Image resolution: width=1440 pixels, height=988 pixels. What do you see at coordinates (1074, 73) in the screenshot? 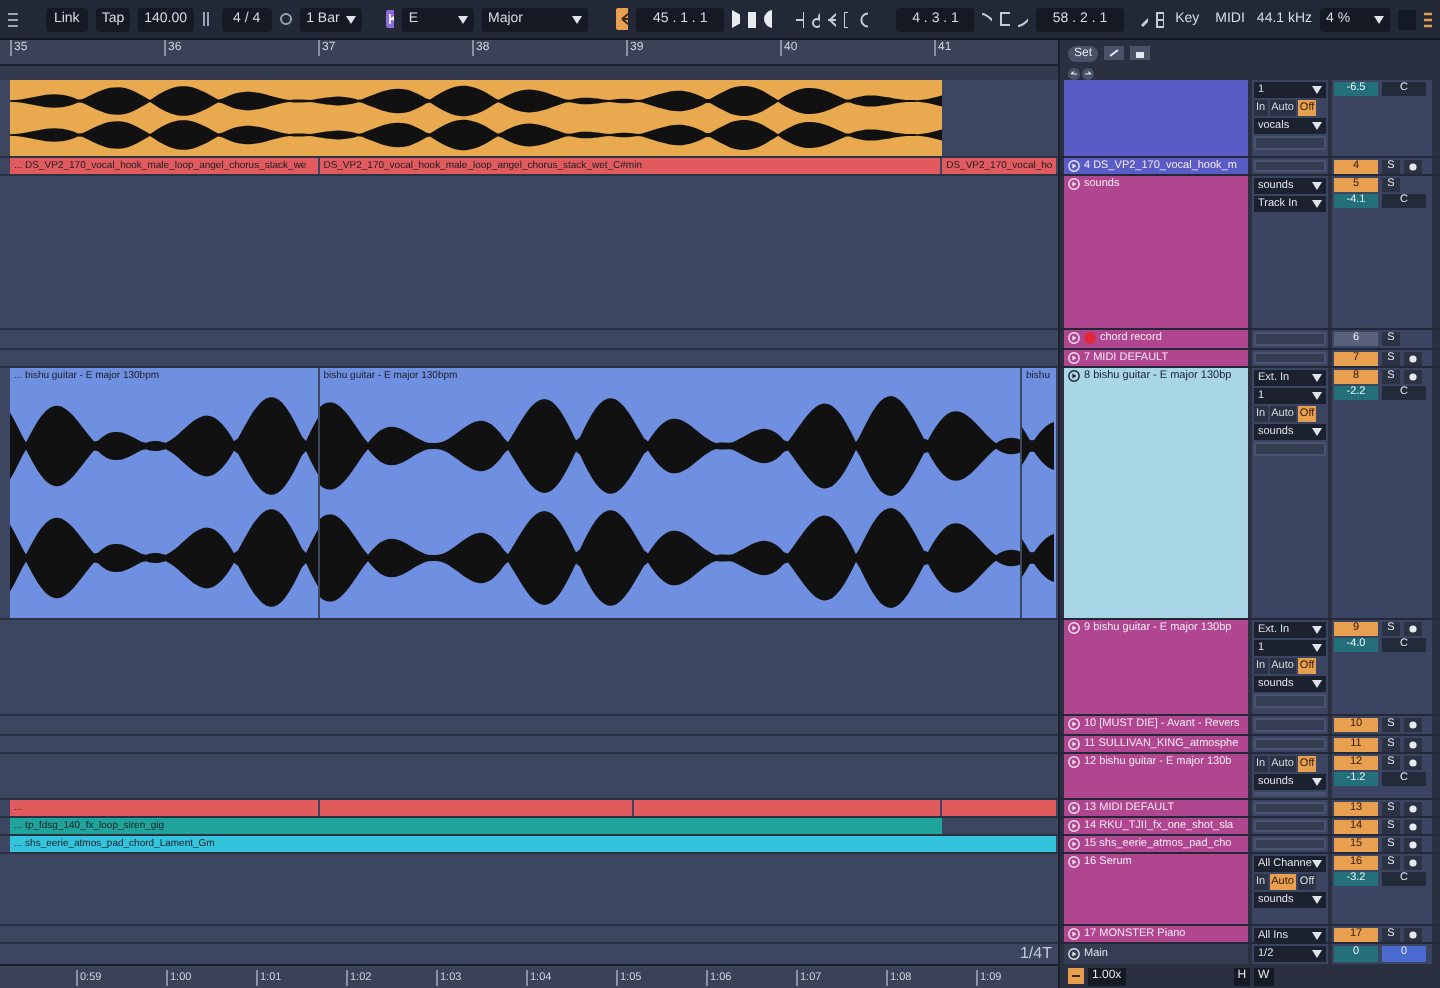
I see `arrow-left-icon` at bounding box center [1074, 73].